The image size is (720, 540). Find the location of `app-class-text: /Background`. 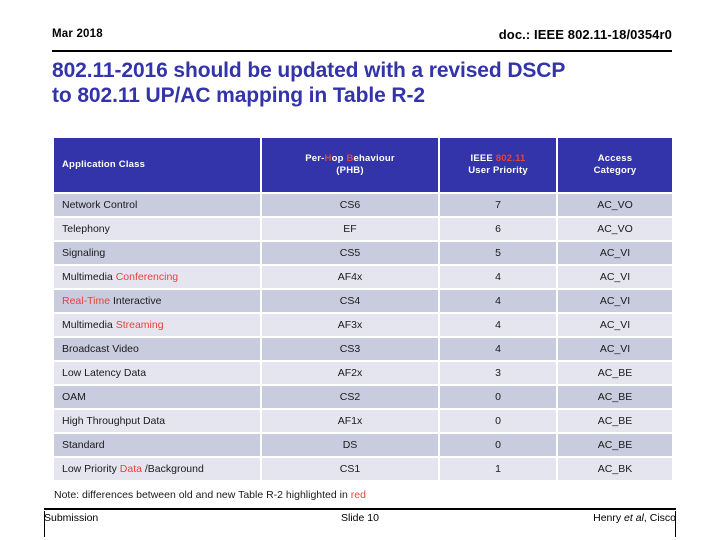

app-class-text: /Background is located at coordinates (172, 469).